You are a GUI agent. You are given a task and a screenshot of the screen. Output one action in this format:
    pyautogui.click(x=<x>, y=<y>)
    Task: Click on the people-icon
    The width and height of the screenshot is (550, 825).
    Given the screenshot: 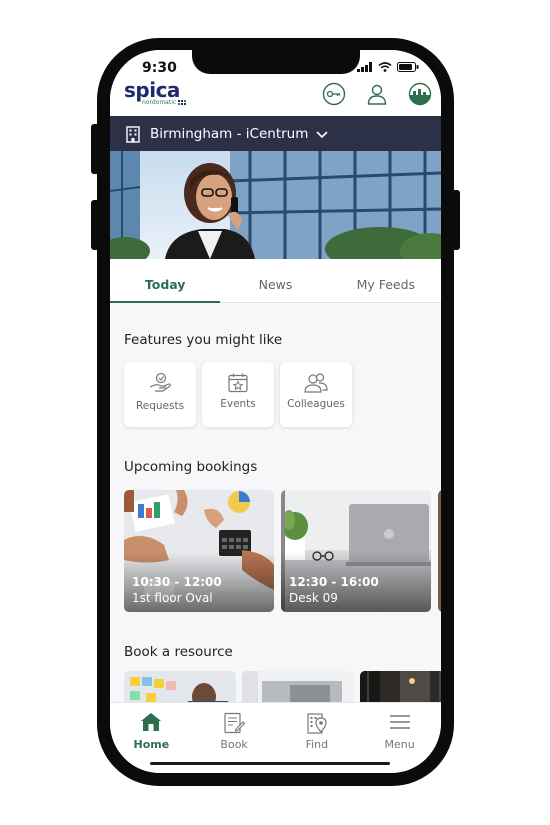 What is the action you would take?
    pyautogui.click(x=316, y=383)
    